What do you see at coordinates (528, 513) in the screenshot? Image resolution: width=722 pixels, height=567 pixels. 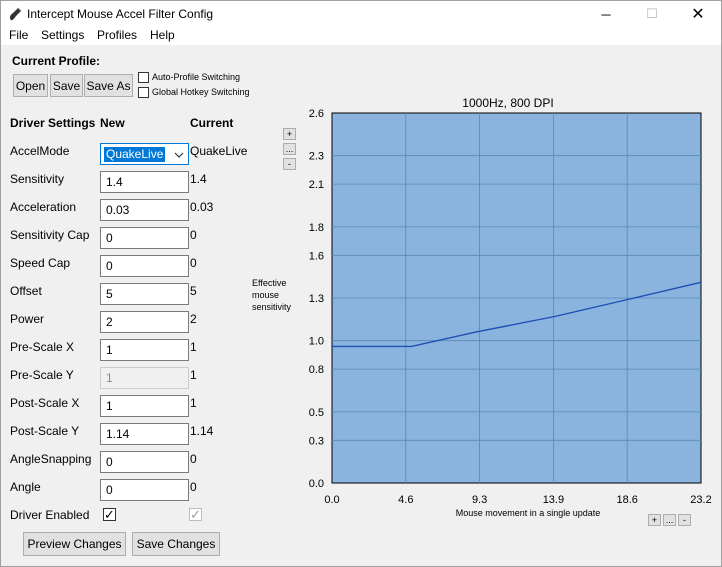 I see `x-axis-label: Mouse movement in a single update` at bounding box center [528, 513].